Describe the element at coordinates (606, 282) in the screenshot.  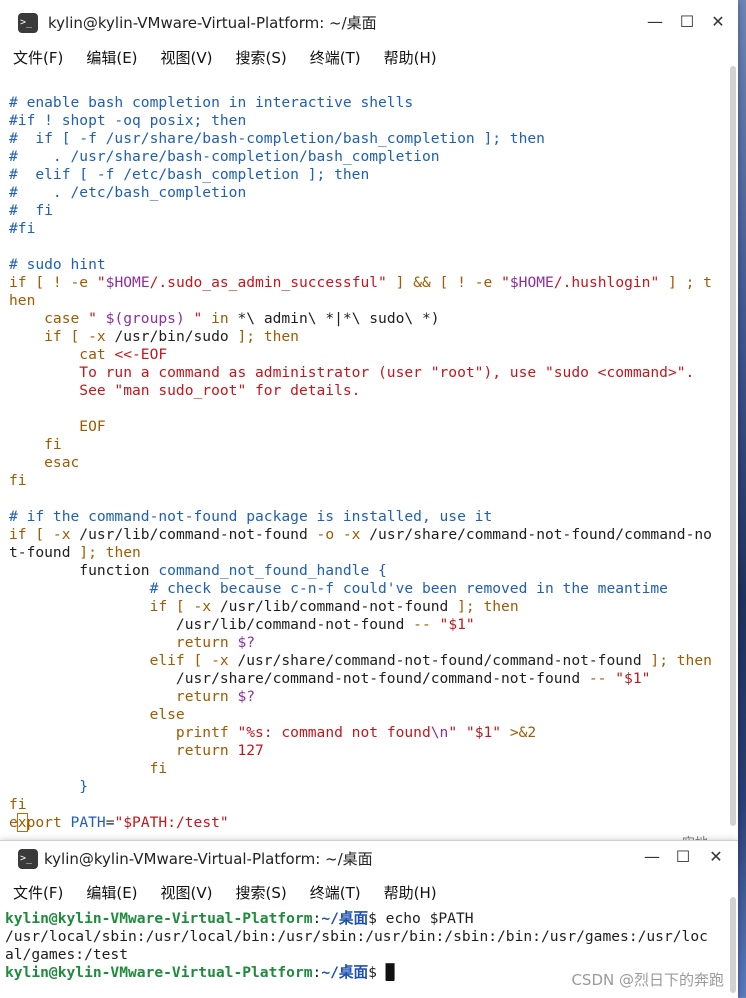
I see `code-token: /.hushlogin"` at that location.